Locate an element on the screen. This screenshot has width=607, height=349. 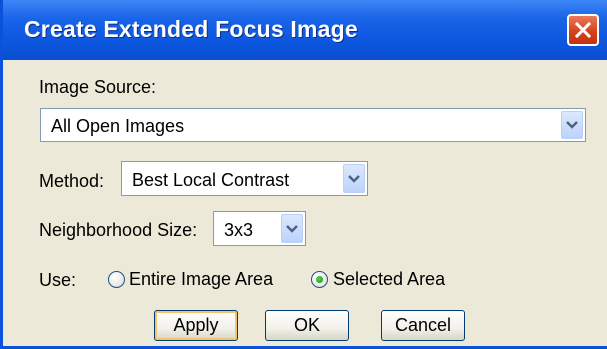
close-button is located at coordinates (583, 30).